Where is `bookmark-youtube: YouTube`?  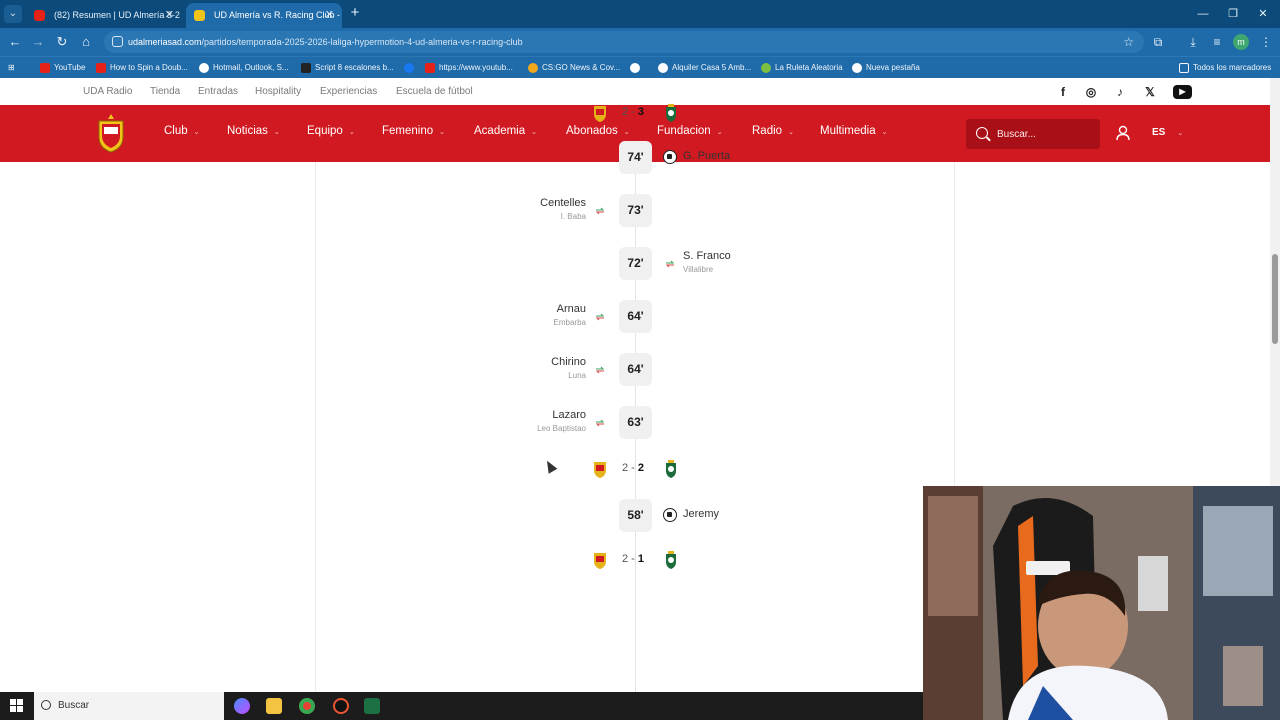
bookmark-youtube: YouTube is located at coordinates (62, 68).